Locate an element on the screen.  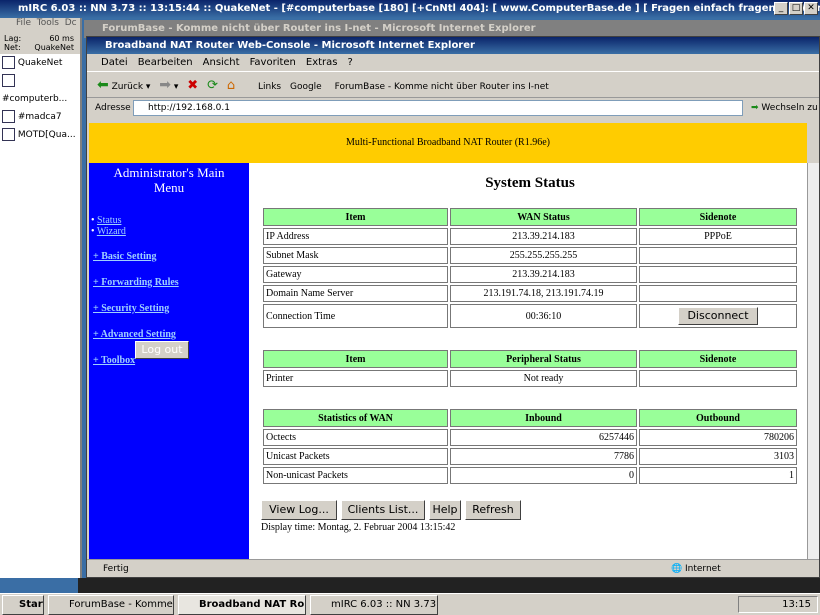
nav-advanced-setting: + Advanced Setting is located at coordinates (171, 334).